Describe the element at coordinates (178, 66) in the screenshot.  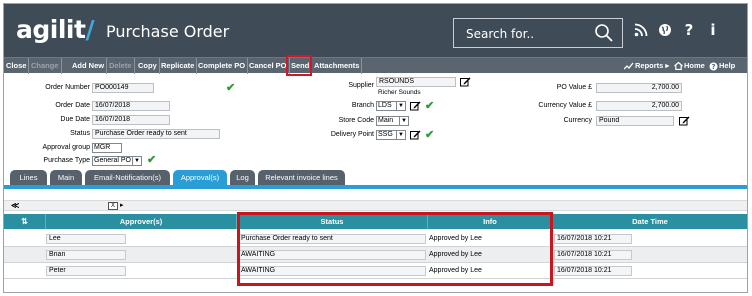
I see `replicate-button: Replicate` at that location.